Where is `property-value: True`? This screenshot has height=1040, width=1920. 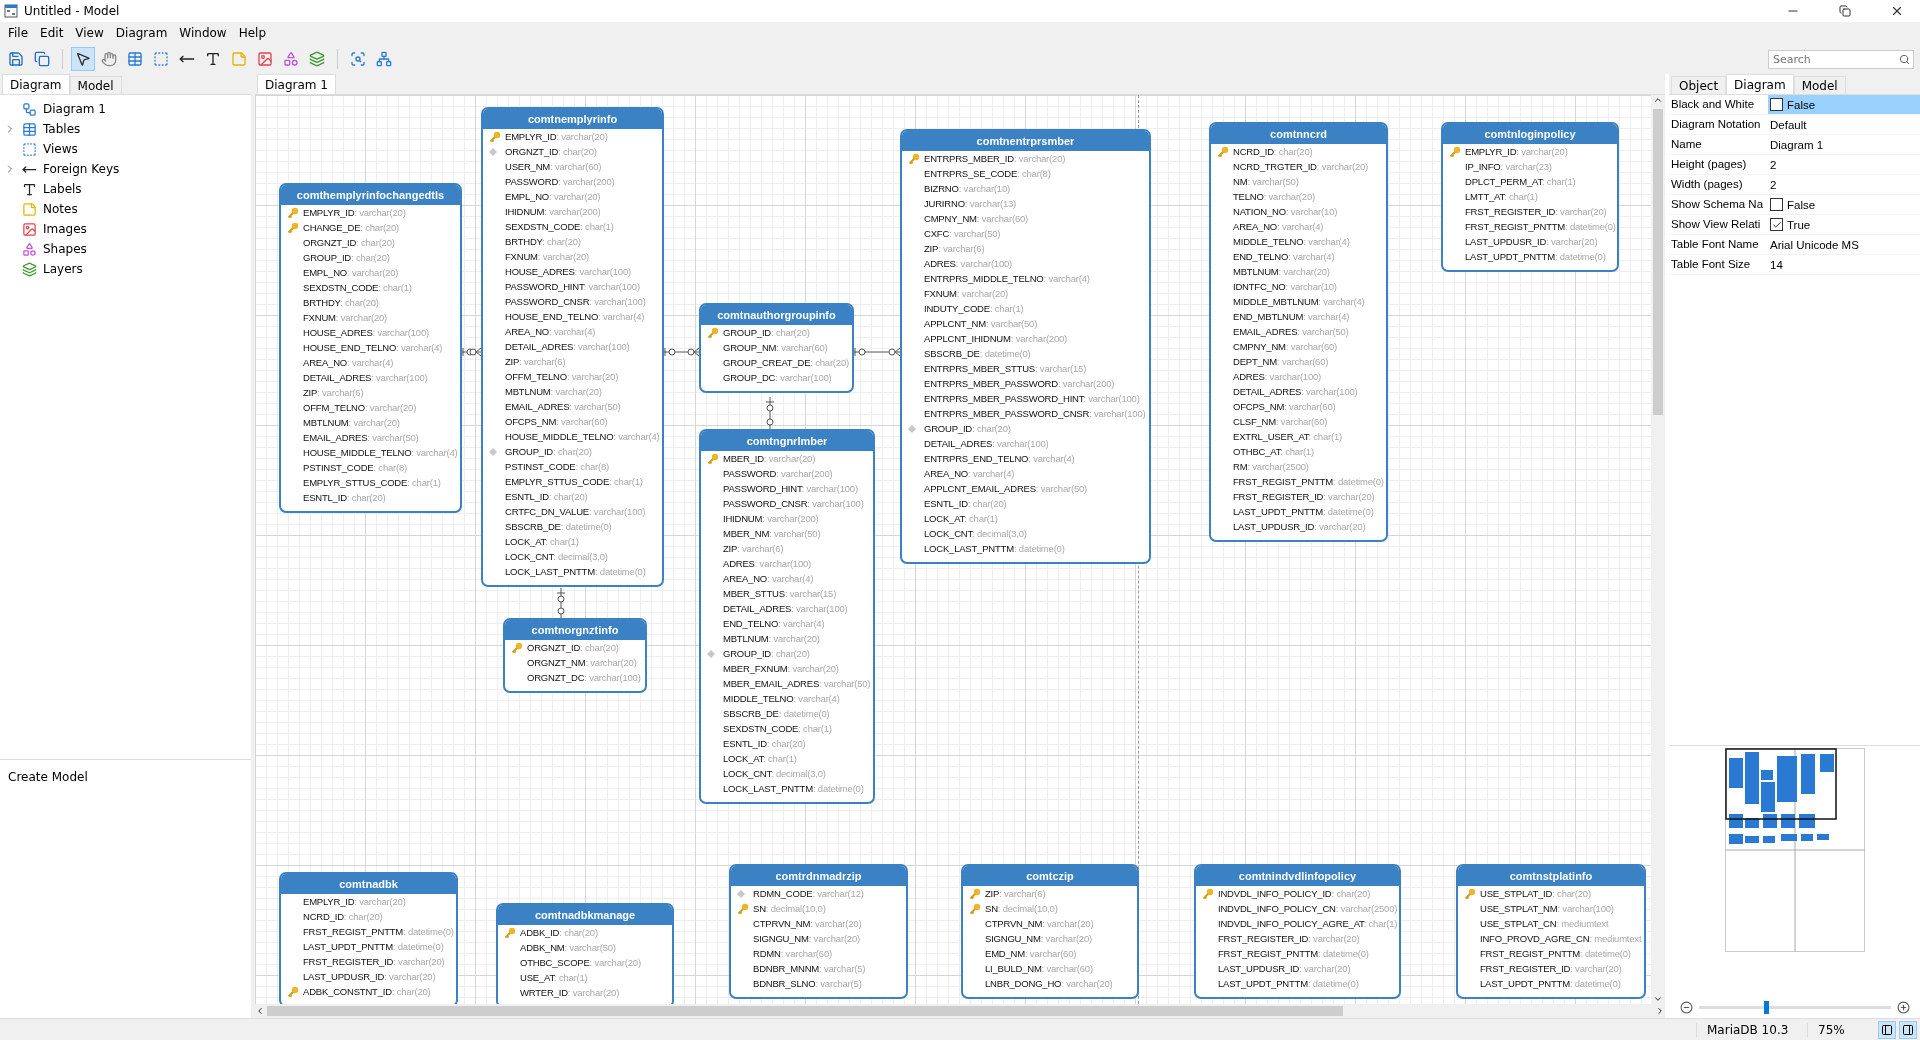 property-value: True is located at coordinates (1799, 224).